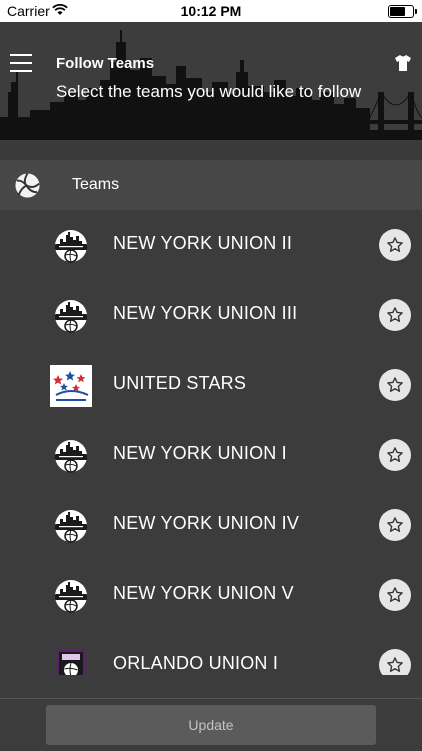  Describe the element at coordinates (205, 313) in the screenshot. I see `team-name: NEW YORK UNION III` at that location.